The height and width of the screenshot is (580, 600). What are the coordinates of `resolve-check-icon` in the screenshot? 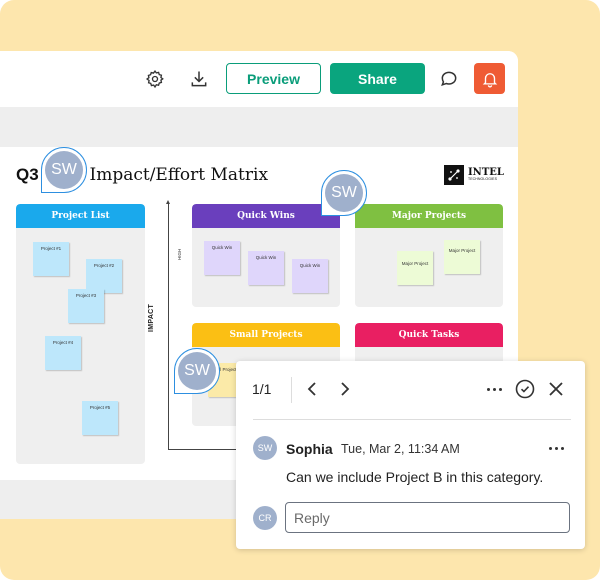 It's located at (525, 389).